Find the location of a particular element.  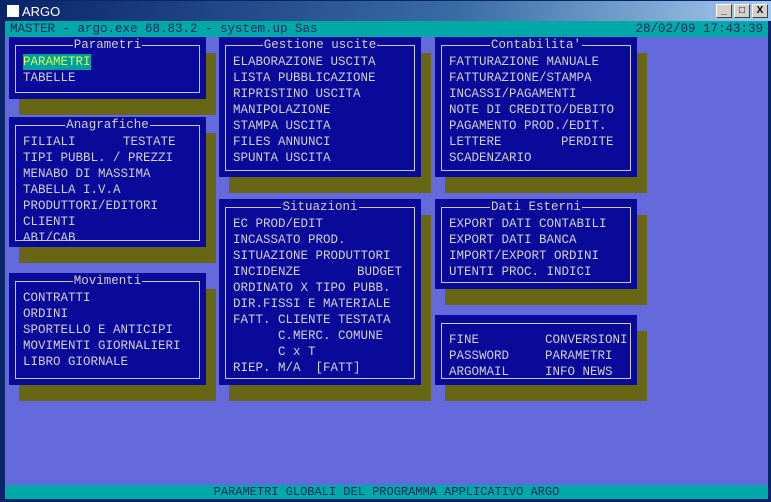

menu-item-ordinato-x-tipo-pubb: ORDINATO X TIPO PUBB. is located at coordinates (312, 288).